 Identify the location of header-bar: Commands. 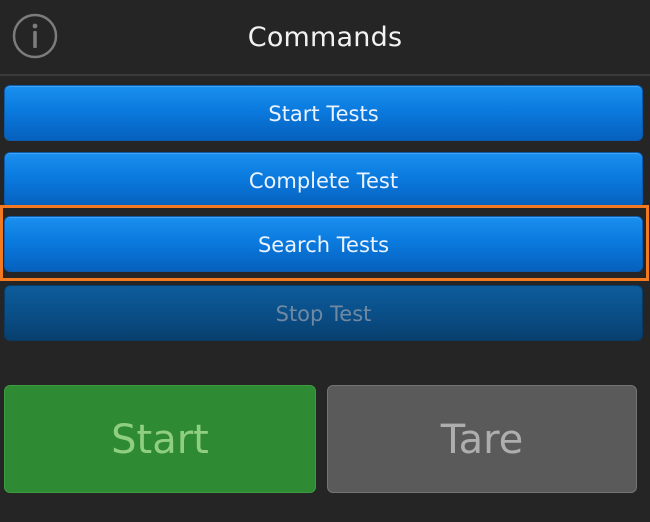
(325, 38).